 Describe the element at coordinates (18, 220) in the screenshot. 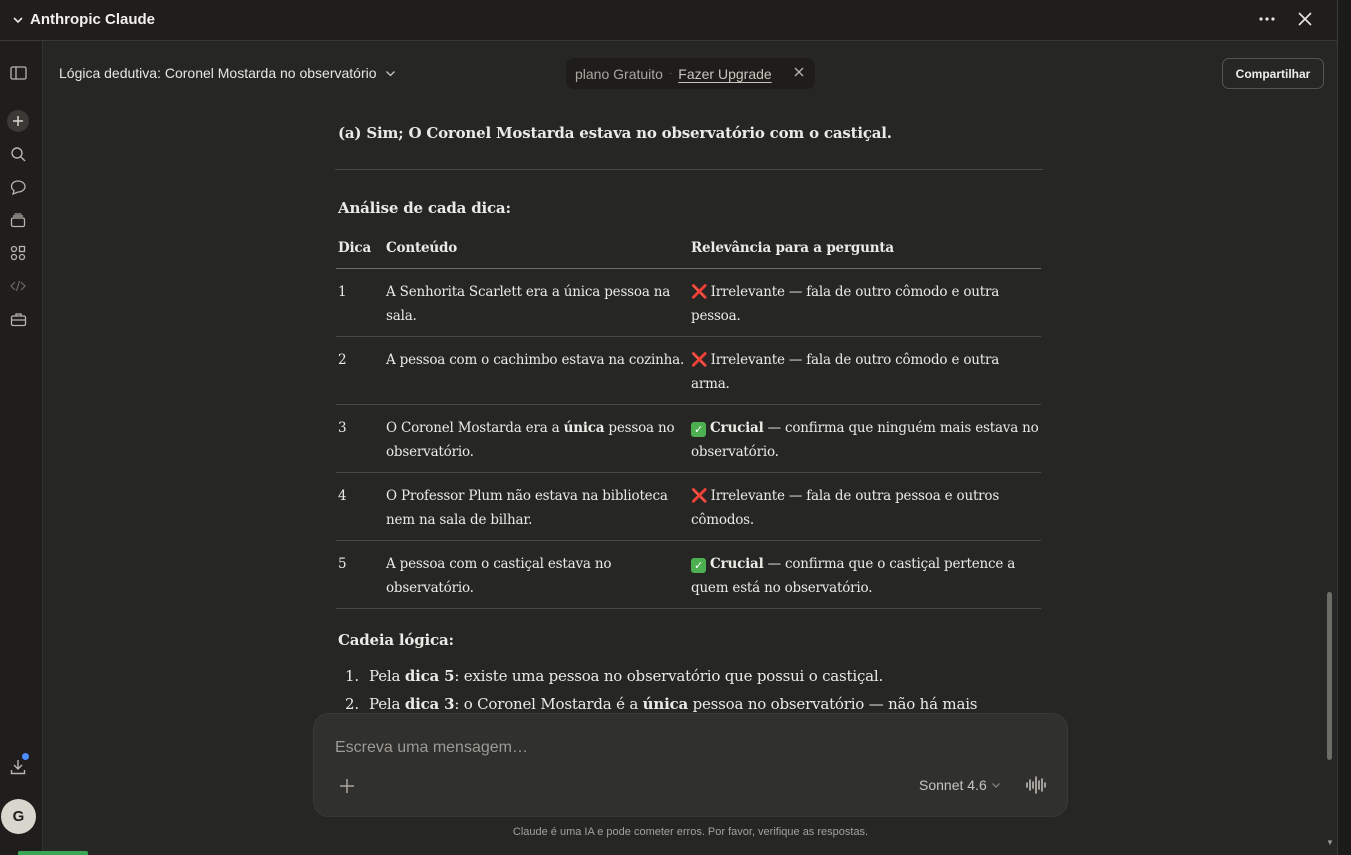

I see `projects-icon` at that location.